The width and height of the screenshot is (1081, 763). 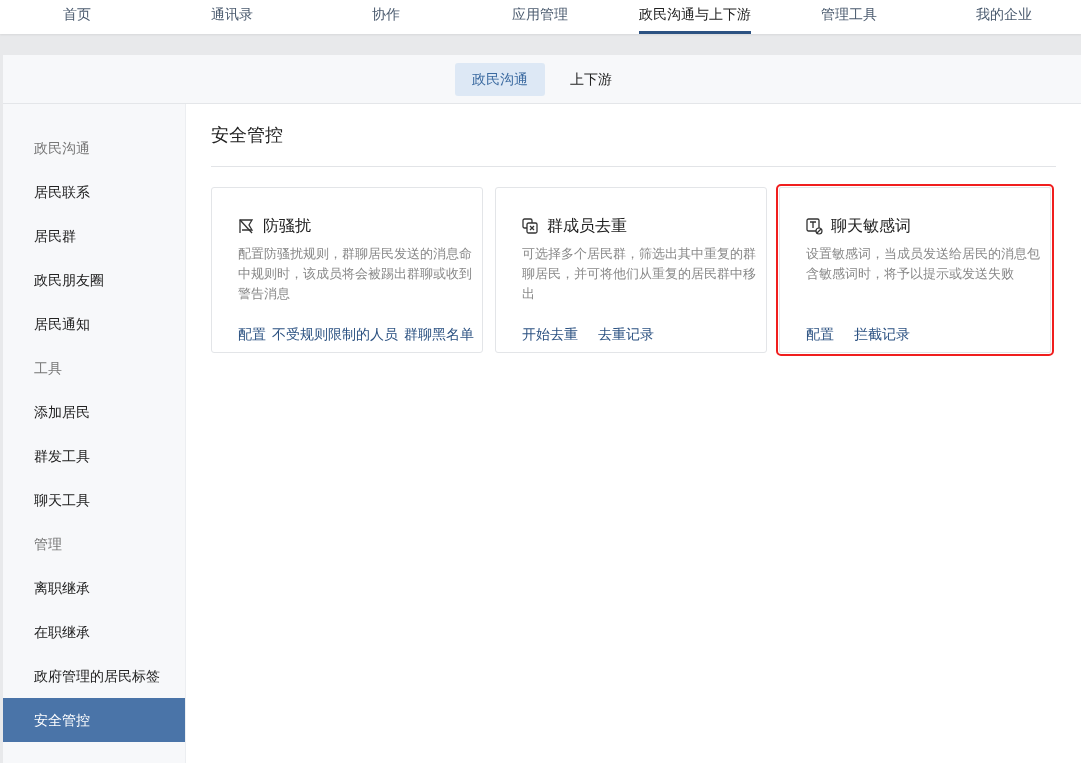 I want to click on sidebar-item: 离职继承, so click(x=94, y=588).